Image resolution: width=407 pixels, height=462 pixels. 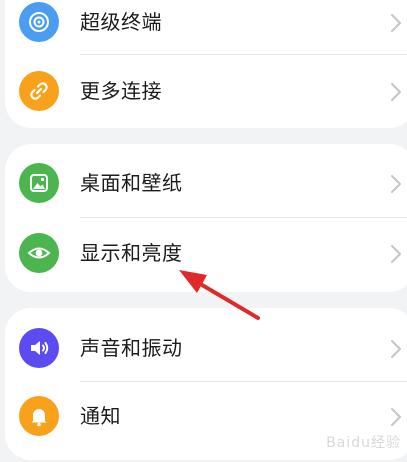 What do you see at coordinates (39, 91) in the screenshot?
I see `link-icon` at bounding box center [39, 91].